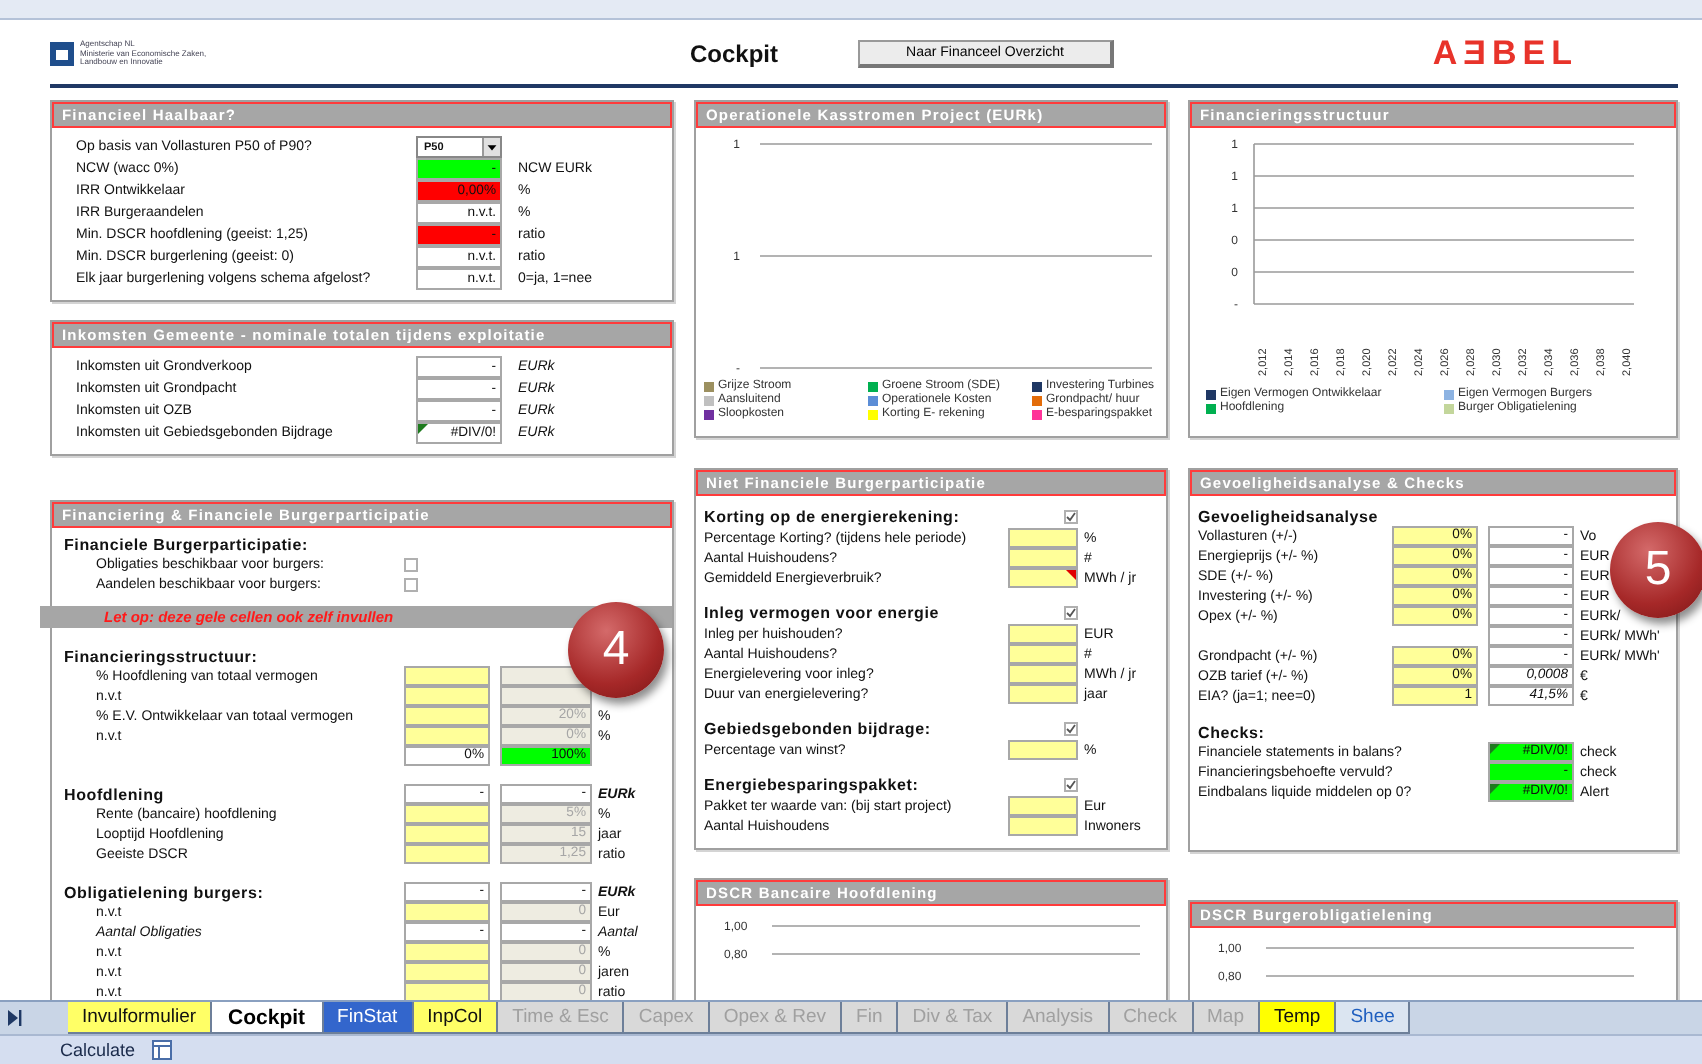 This screenshot has height=1064, width=1702. Describe the element at coordinates (456, 1018) in the screenshot. I see `sheet-tab: InpCol` at that location.